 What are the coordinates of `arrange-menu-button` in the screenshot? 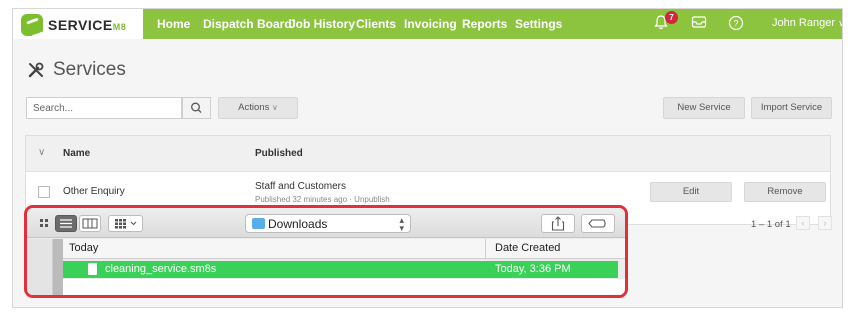 It's located at (125, 223).